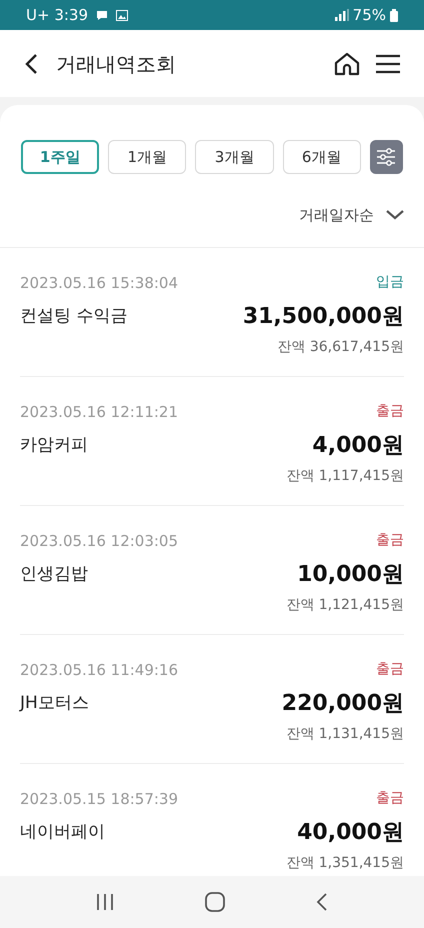 This screenshot has height=928, width=424. Describe the element at coordinates (358, 446) in the screenshot. I see `transaction-amount: 4,000원` at that location.